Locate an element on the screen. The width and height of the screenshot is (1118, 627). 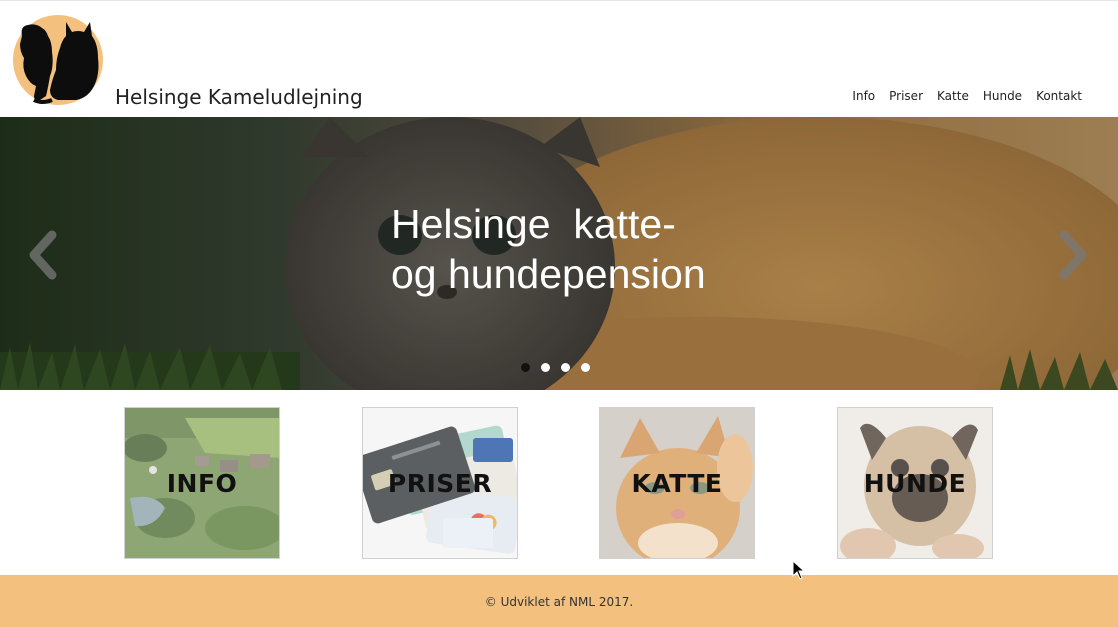
tile-label-hunde: HUNDE is located at coordinates (915, 483).